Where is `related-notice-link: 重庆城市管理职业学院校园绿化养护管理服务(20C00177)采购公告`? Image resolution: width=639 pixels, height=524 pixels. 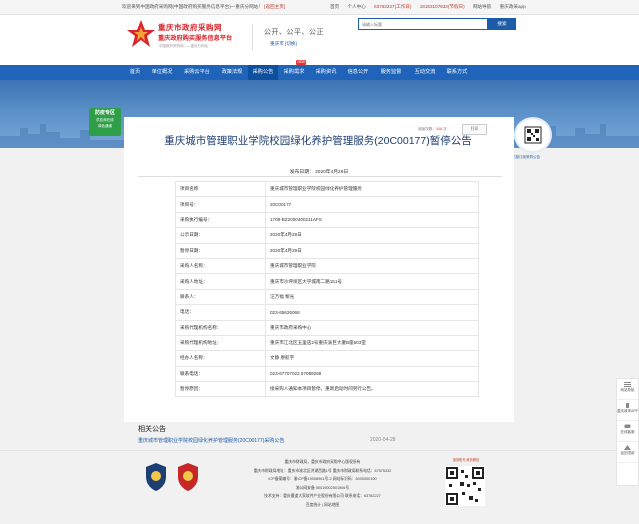 related-notice-link: 重庆城市管理职业学院校园绿化养护管理服务(20C00177)采购公告 is located at coordinates (211, 440).